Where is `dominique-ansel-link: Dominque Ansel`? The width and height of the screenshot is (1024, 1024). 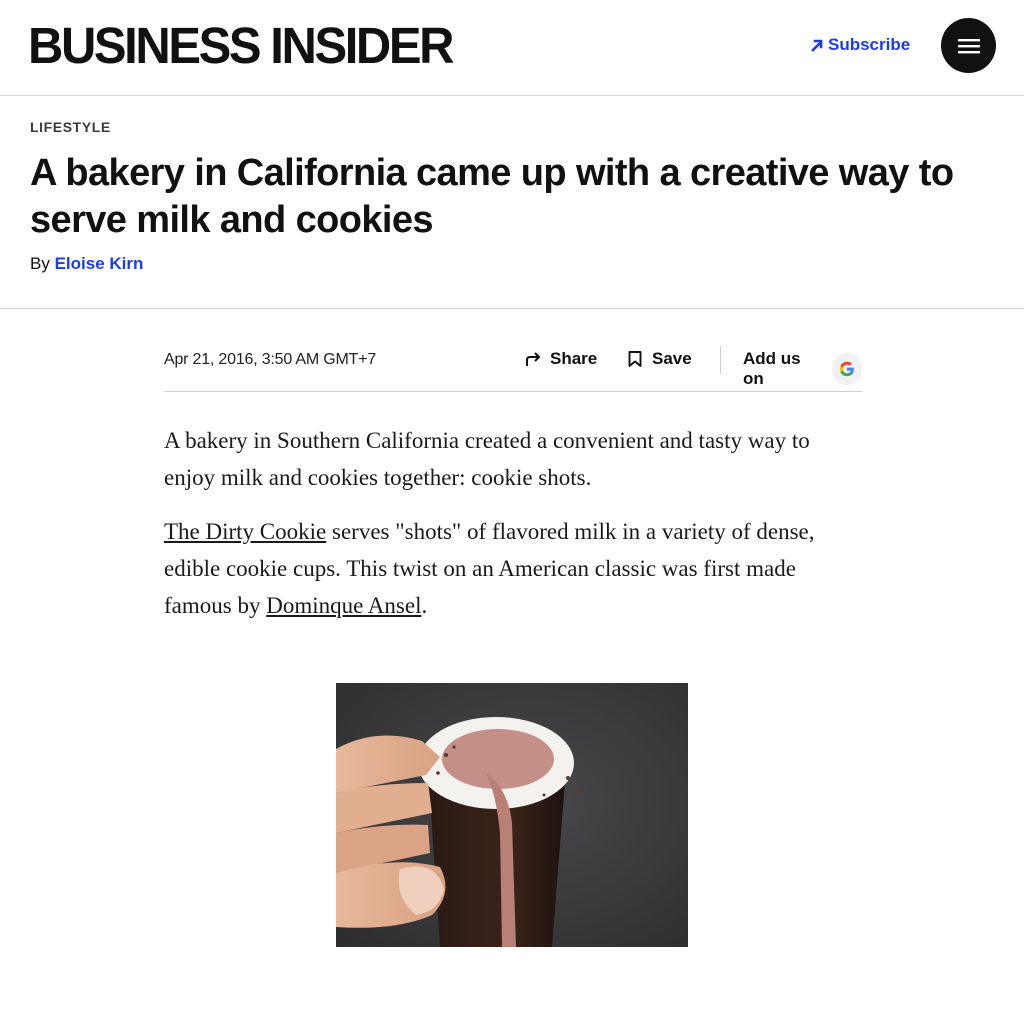
dominique-ansel-link: Dominque Ansel is located at coordinates (343, 605).